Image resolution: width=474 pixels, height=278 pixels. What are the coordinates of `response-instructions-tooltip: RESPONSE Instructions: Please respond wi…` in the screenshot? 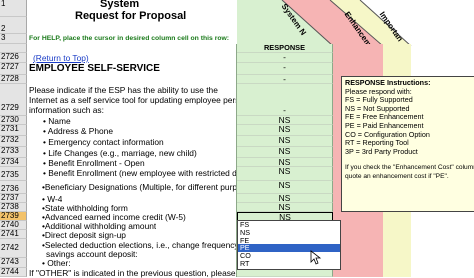 It's located at (407, 144).